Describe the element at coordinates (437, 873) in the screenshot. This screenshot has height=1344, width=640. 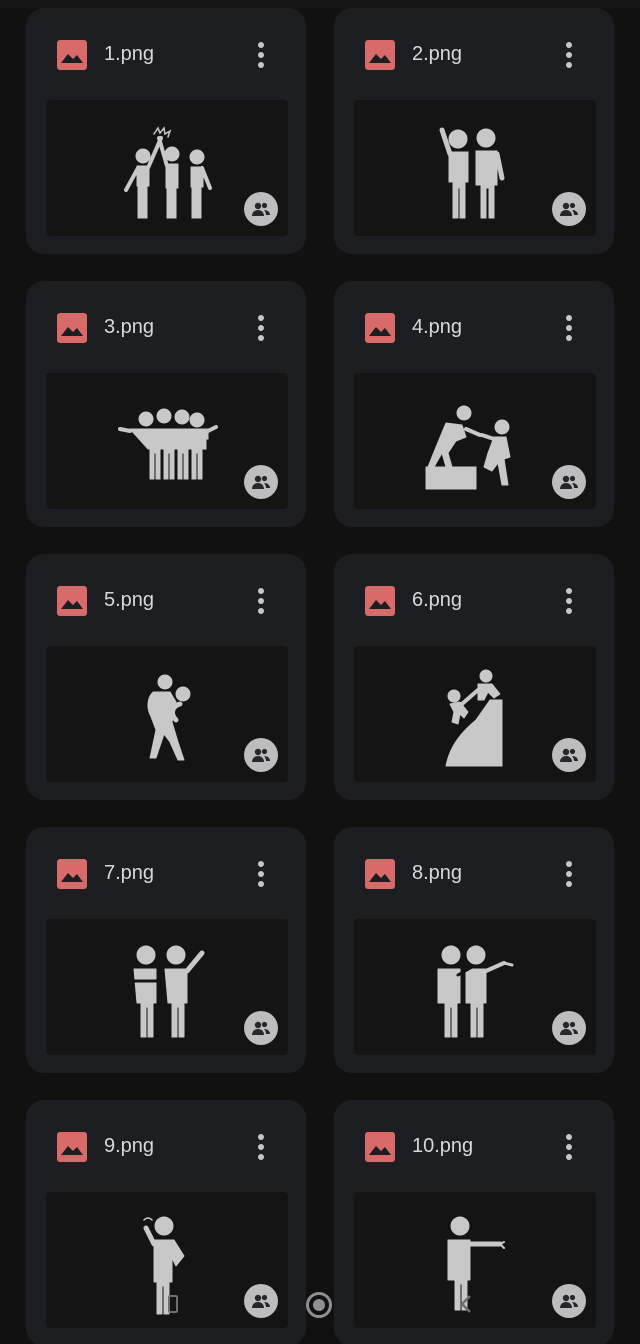
I see `file-name: 8.png` at that location.